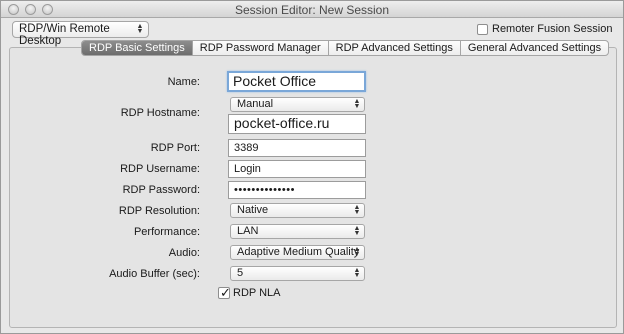  Describe the element at coordinates (184, 253) in the screenshot. I see `audio-label: Audio:` at that location.